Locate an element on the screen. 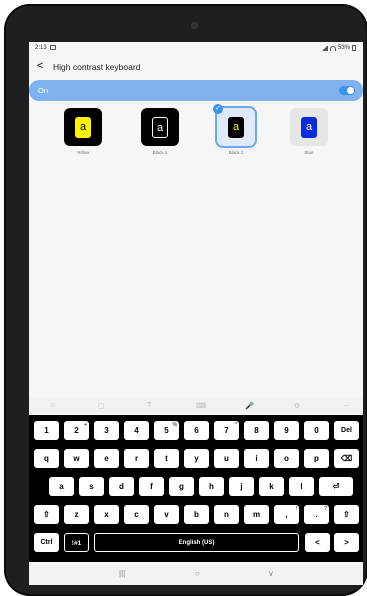  key-5: 5% is located at coordinates (166, 430).